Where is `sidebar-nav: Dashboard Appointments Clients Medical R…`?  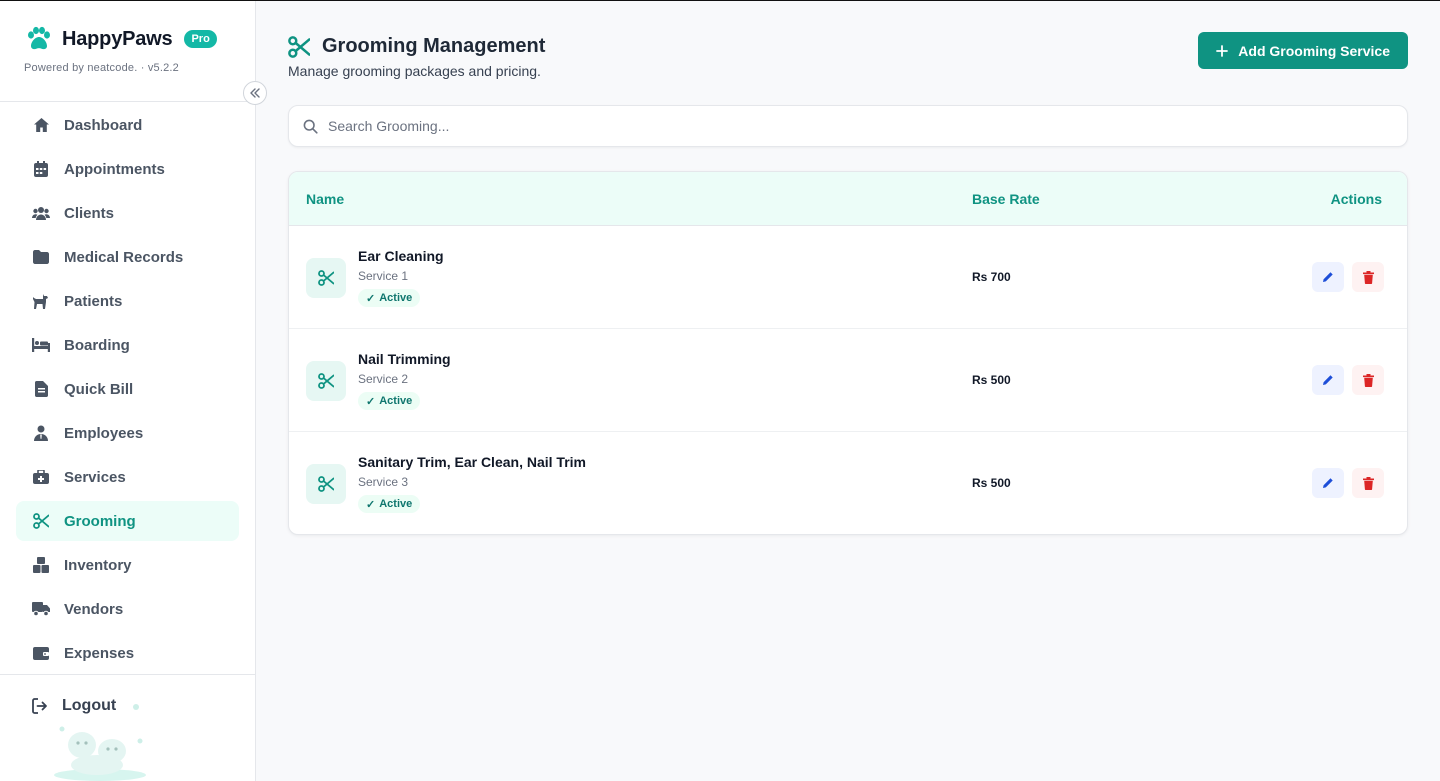
sidebar-nav: Dashboard Appointments Clients Medical R… is located at coordinates (127, 387).